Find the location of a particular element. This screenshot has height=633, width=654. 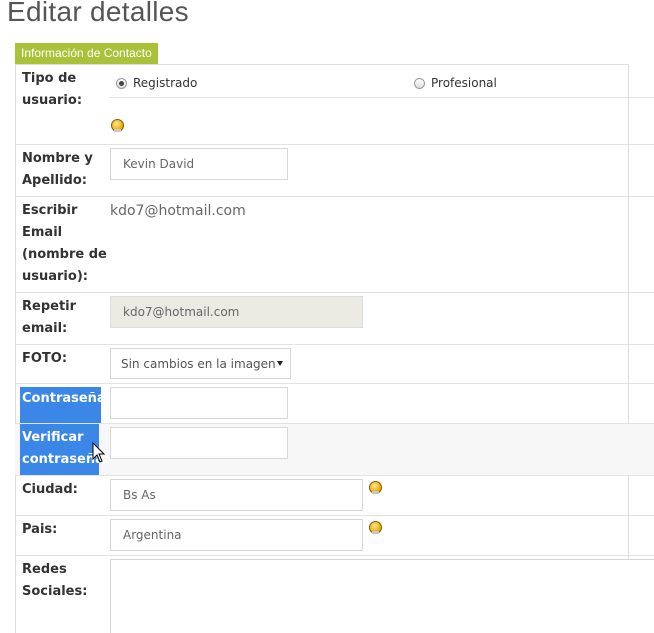

mouse-pointer-icon is located at coordinates (99, 452).